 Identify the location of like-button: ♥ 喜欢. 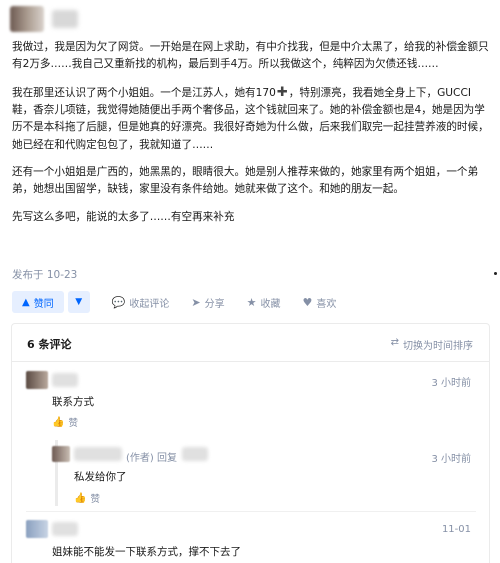
(320, 302).